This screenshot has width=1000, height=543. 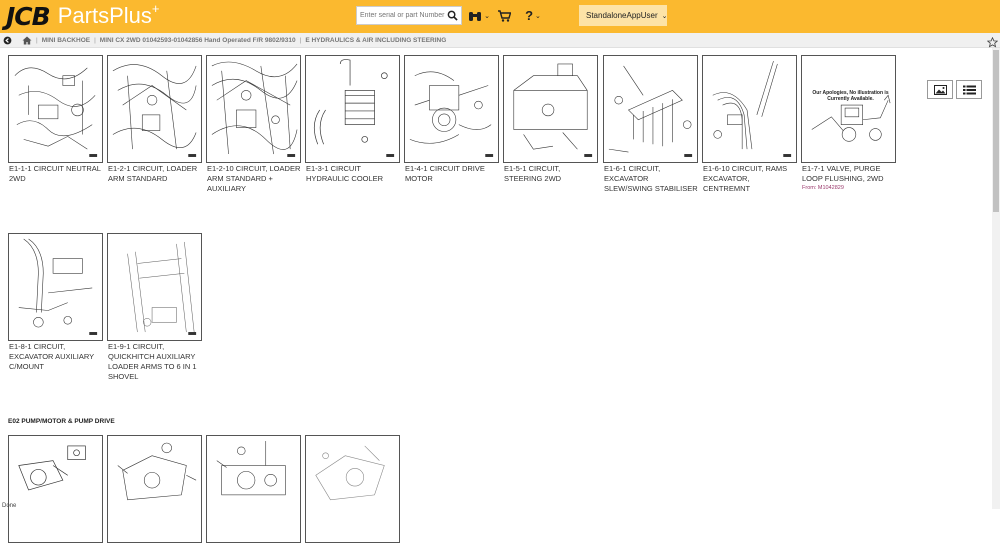 I want to click on search-icon, so click(x=452, y=16).